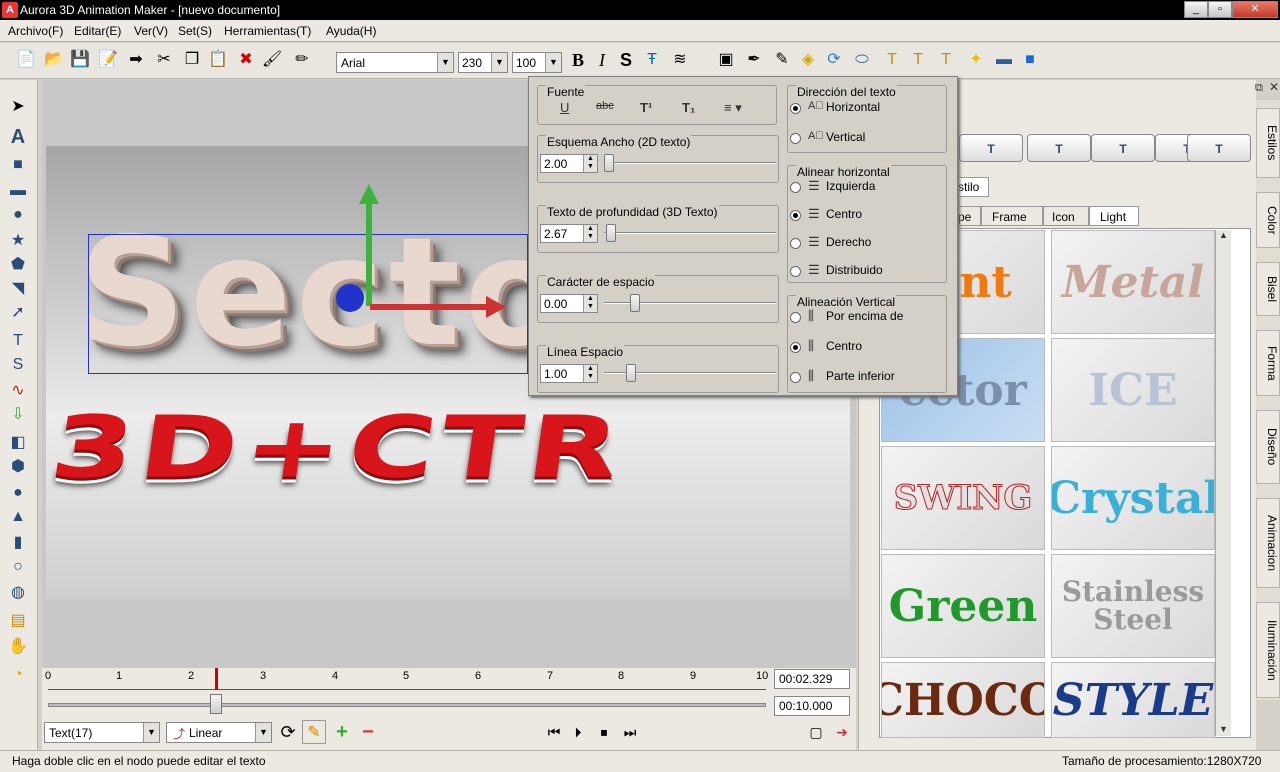 This screenshot has width=1280, height=772. What do you see at coordinates (602, 60) in the screenshot?
I see `italic-button: I` at bounding box center [602, 60].